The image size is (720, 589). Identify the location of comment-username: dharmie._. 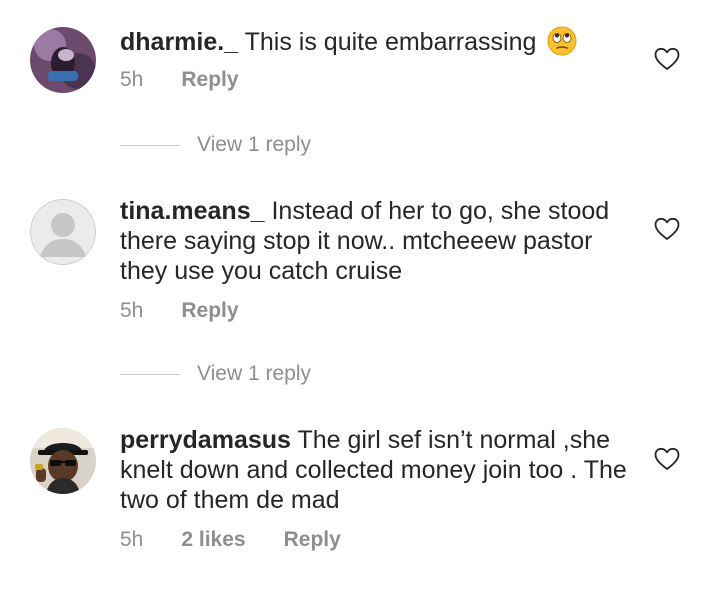
(179, 42).